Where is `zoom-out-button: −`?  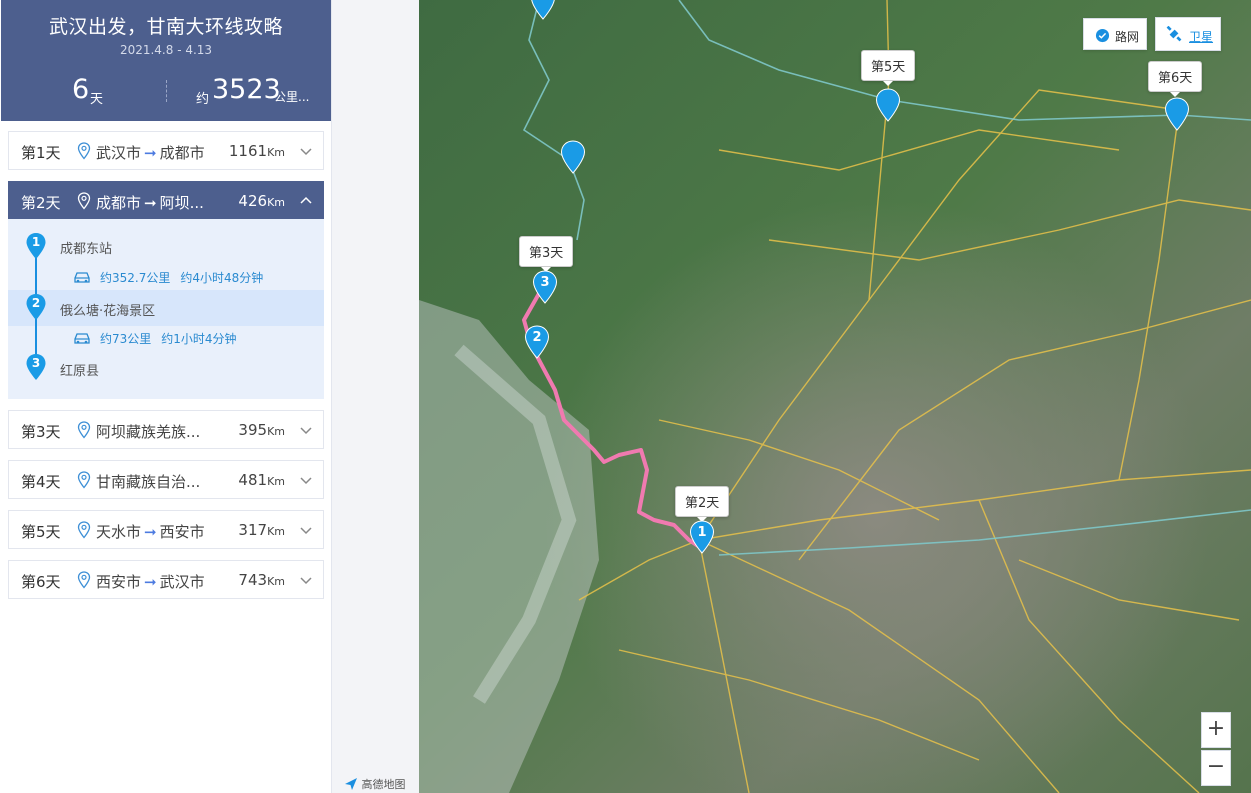 zoom-out-button: − is located at coordinates (1216, 768).